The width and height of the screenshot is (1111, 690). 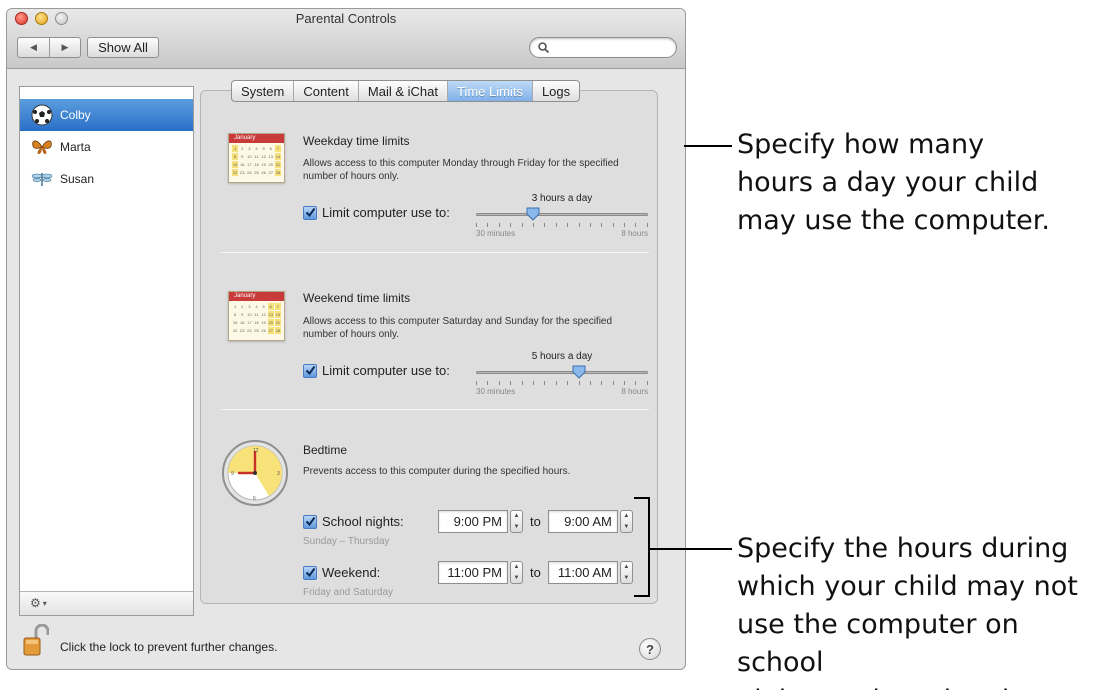 I want to click on school-nights-checkbox: School nights:, so click(x=353, y=521).